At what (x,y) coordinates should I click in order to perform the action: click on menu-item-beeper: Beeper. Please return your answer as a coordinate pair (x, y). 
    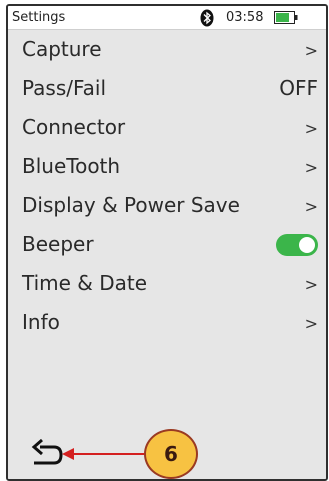
    Looking at the image, I should click on (167, 244).